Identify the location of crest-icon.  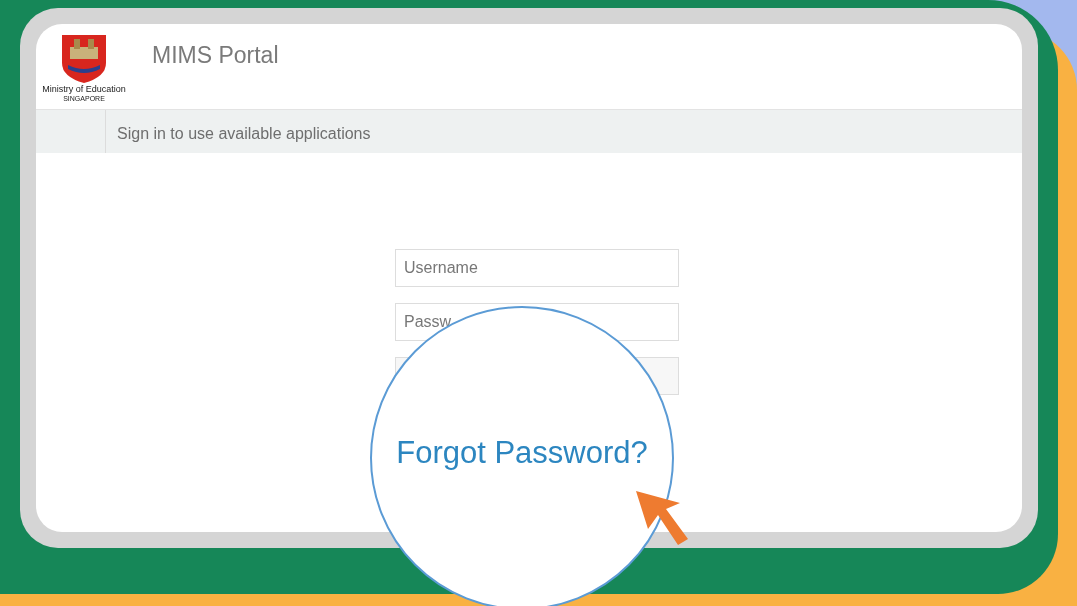
(84, 59).